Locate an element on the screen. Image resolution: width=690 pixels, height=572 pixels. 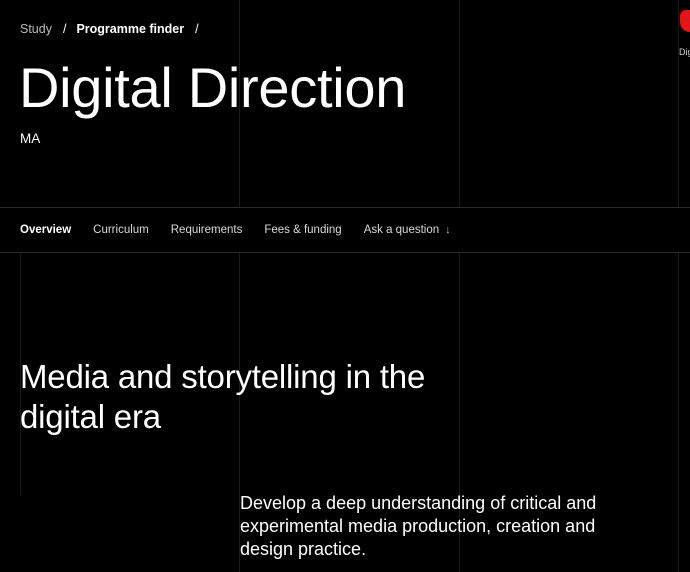
breadcrumb-programme-finder-link: Programme finder is located at coordinates (130, 29).